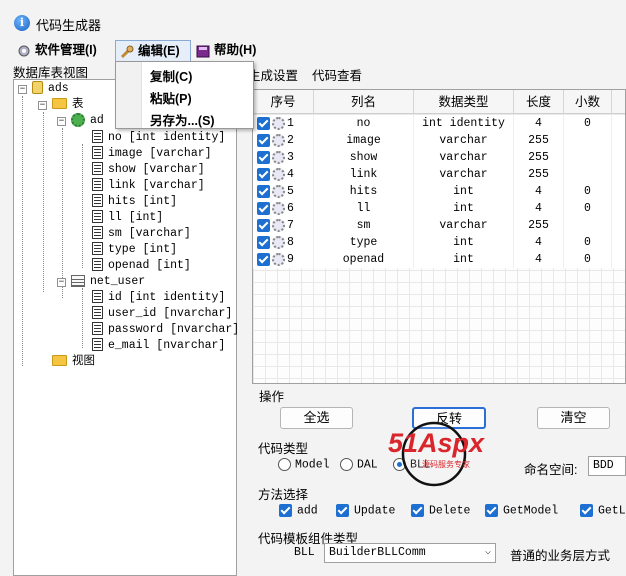 This screenshot has height=576, width=626. I want to click on tree-node-column: no [int identity], so click(158, 138).